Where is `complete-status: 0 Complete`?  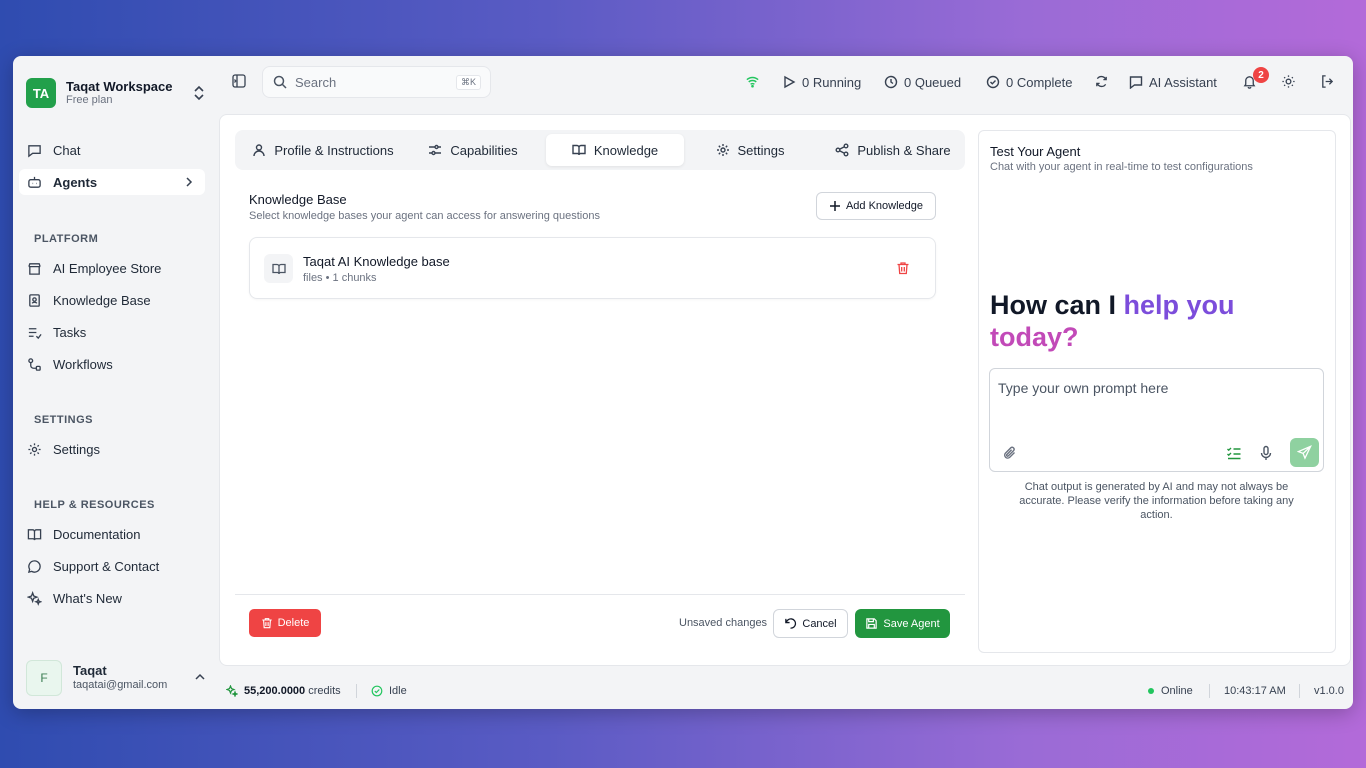 complete-status: 0 Complete is located at coordinates (1029, 82).